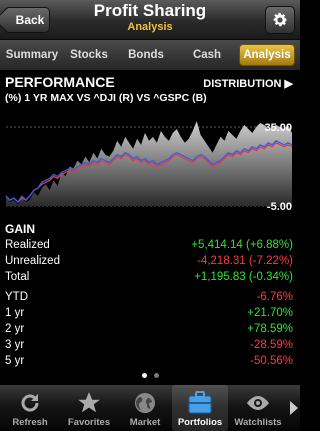 This screenshot has width=320, height=431. I want to click on return-row: 1 yr +21.70%, so click(149, 313).